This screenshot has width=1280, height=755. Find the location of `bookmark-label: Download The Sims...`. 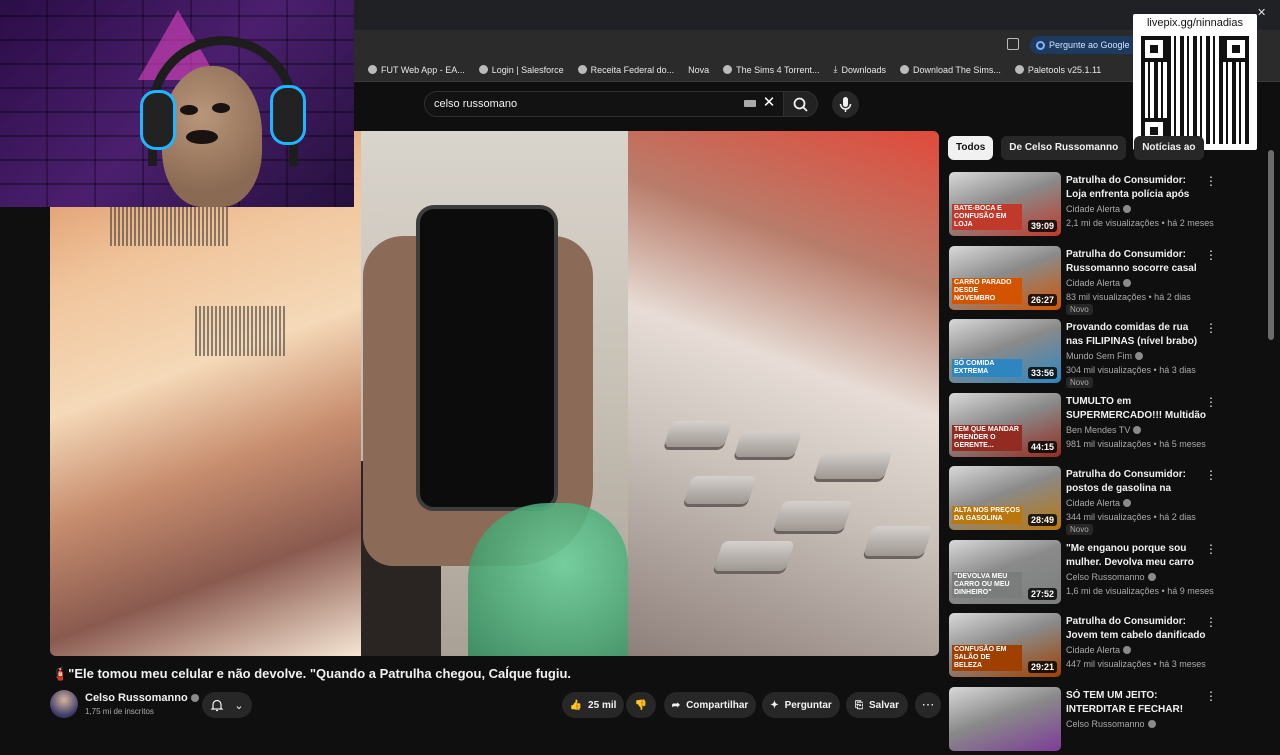

bookmark-label: Download The Sims... is located at coordinates (957, 69).